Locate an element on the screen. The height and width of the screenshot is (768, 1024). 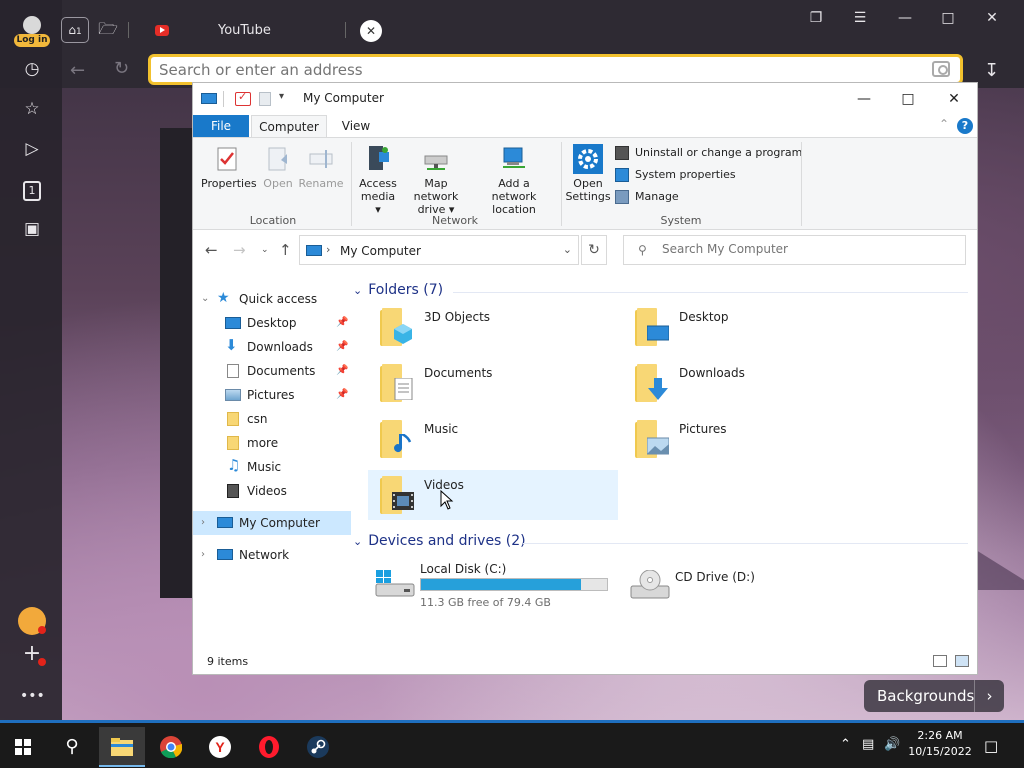
help-icon: ? is located at coordinates (965, 126).